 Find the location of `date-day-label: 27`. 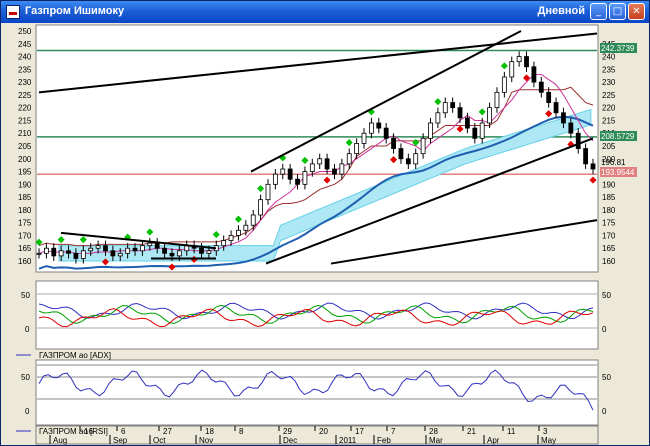

date-day-label: 27 is located at coordinates (167, 431).